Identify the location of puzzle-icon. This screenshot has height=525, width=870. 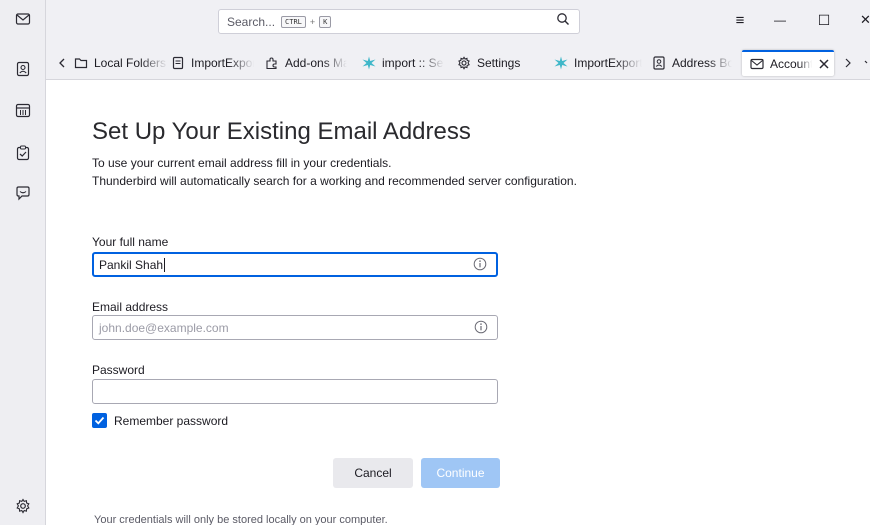
(271, 63).